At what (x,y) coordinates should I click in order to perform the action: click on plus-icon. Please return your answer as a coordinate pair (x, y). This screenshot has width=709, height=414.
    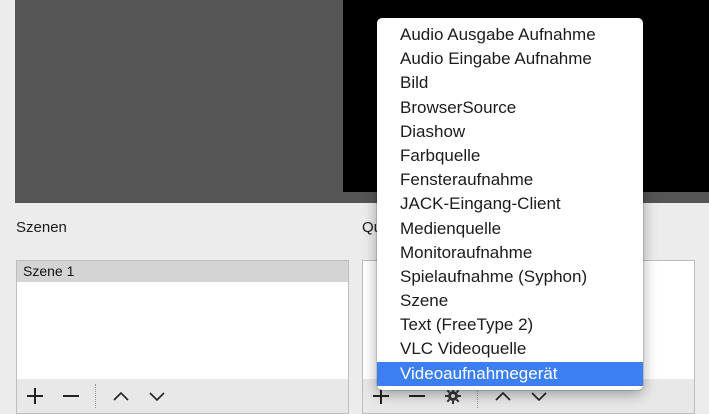
    Looking at the image, I should click on (35, 396).